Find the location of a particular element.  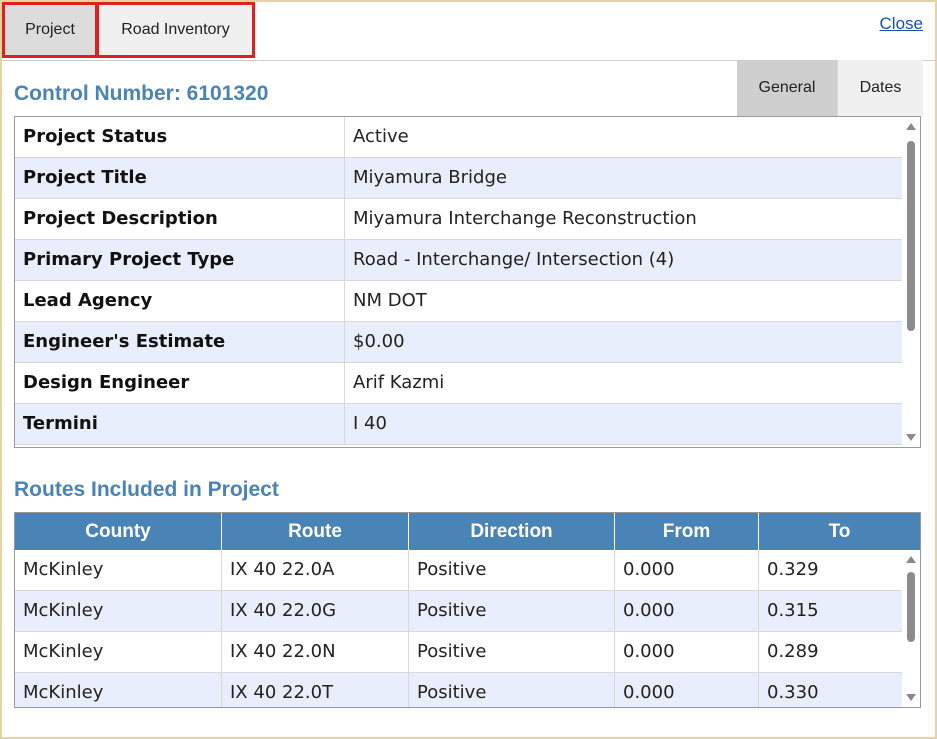

details-row-engineer: Design Engineer Arif Kazmi is located at coordinates (458, 383).